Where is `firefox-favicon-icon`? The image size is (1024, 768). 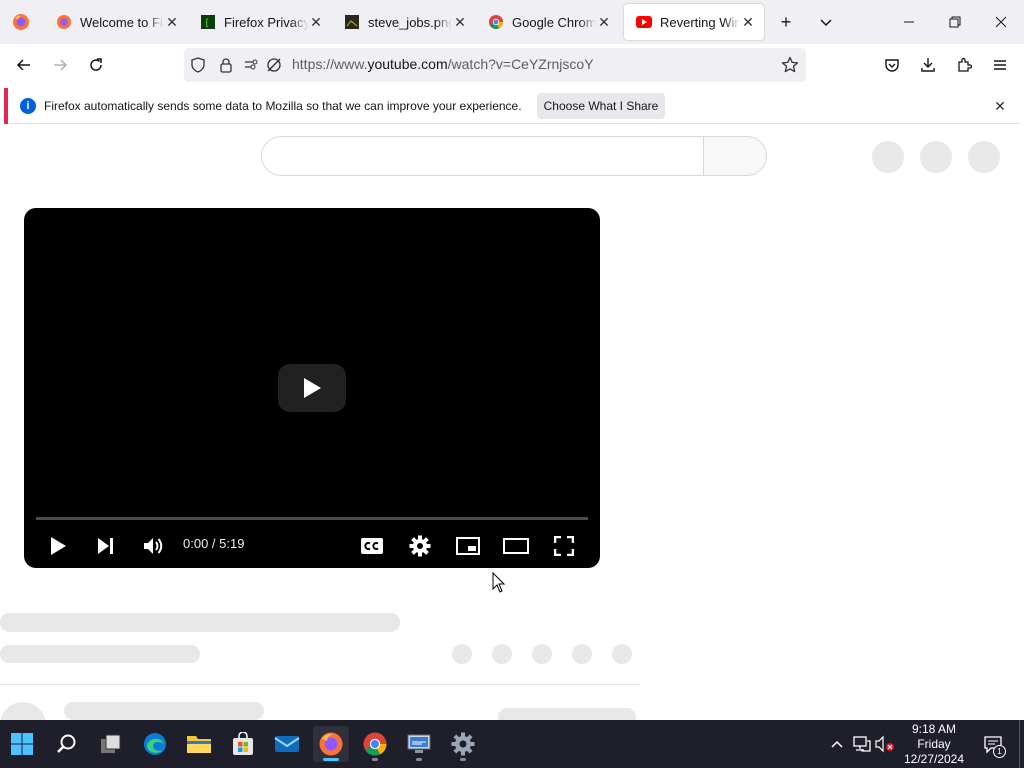
firefox-favicon-icon is located at coordinates (64, 22).